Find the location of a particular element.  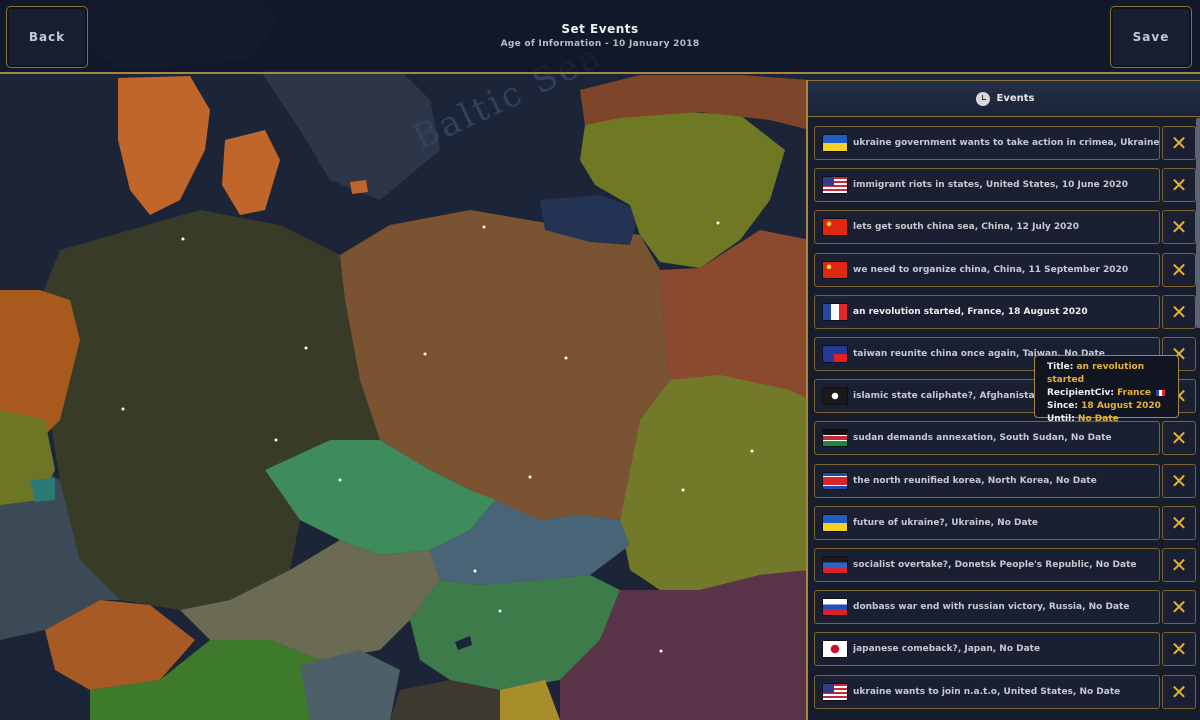

event-row: future of ukraine?, Ukraine, No Date ✕ is located at coordinates (1005, 522).